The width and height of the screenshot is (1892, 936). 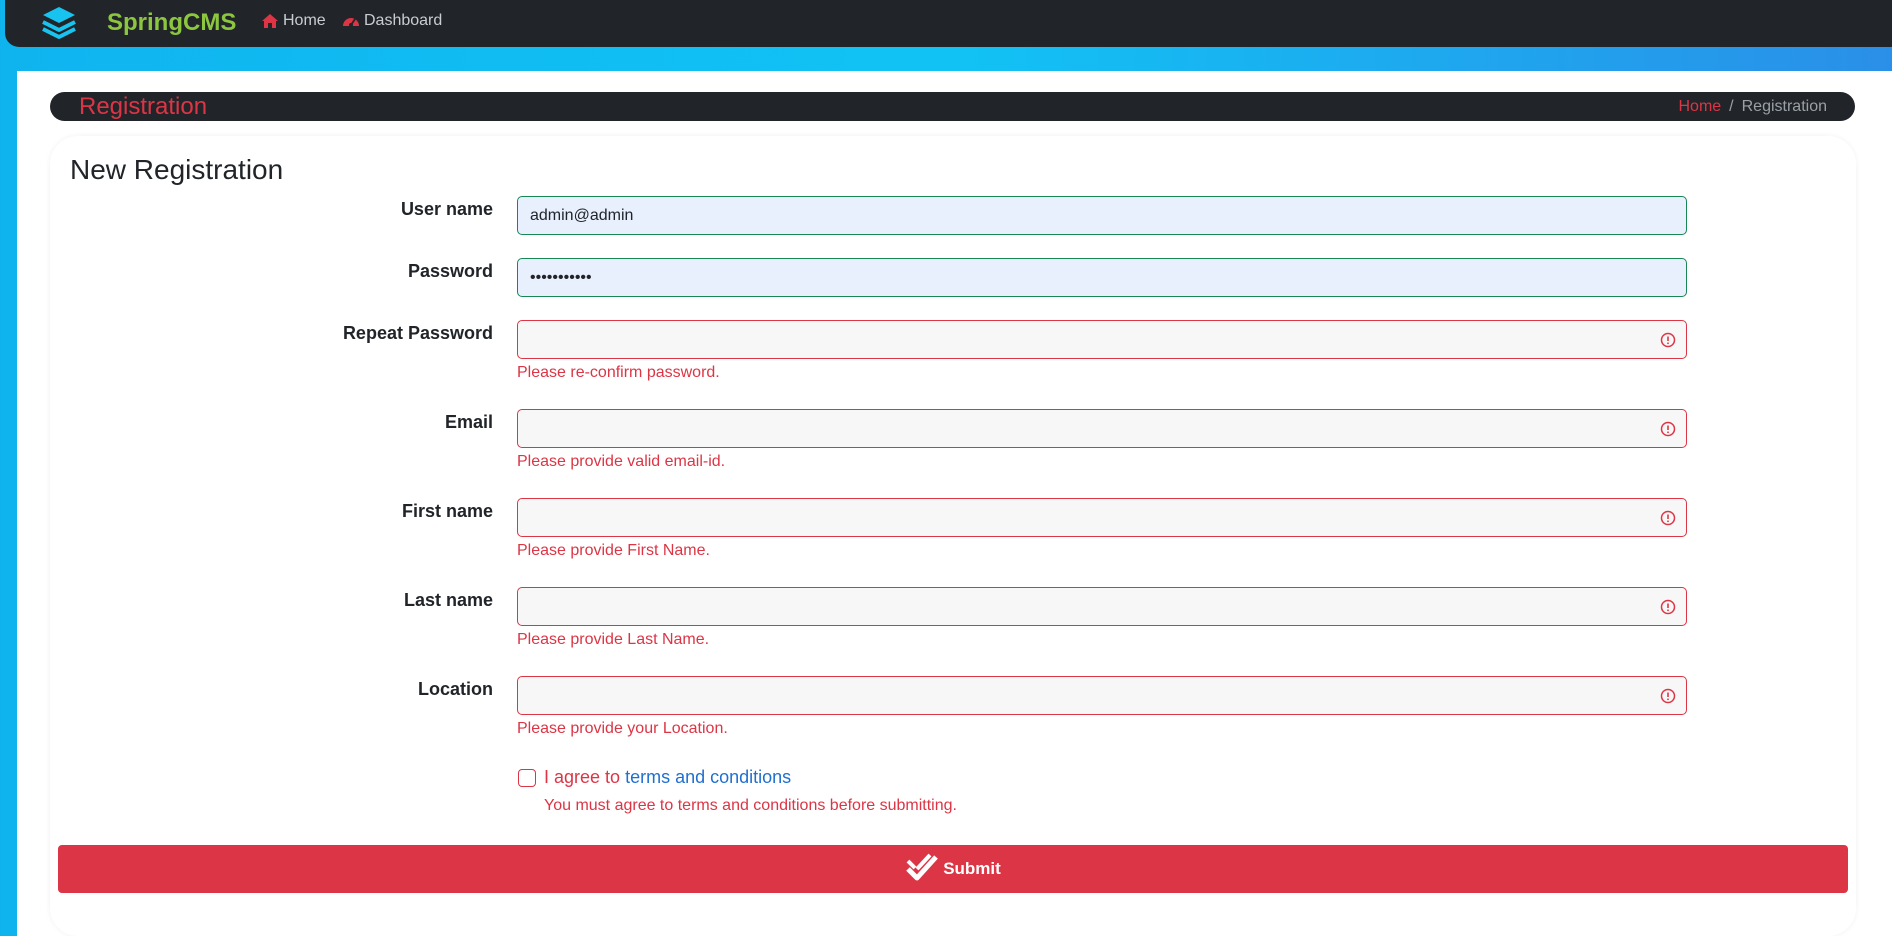 I want to click on breadcrumb-current: Registration, so click(x=1784, y=106).